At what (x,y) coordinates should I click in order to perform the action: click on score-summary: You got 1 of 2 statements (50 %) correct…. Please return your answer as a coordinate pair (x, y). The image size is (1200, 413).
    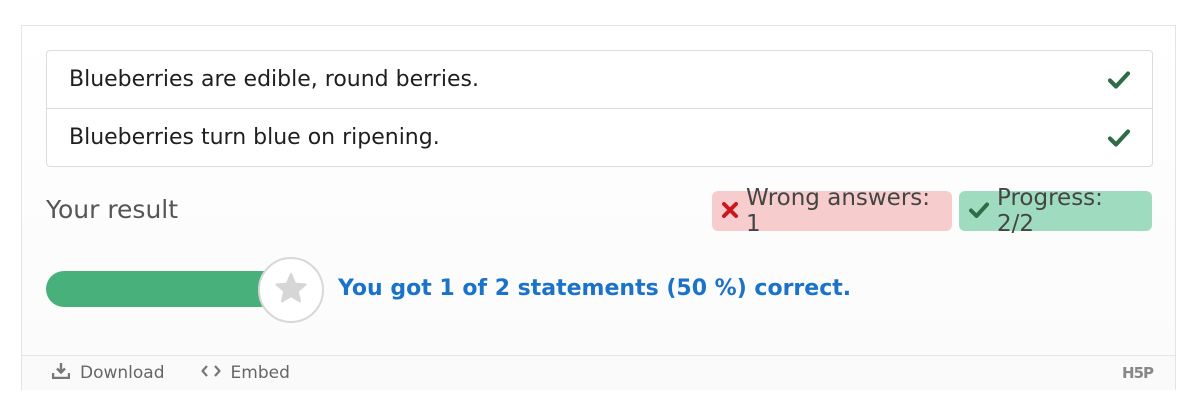
    Looking at the image, I should click on (595, 288).